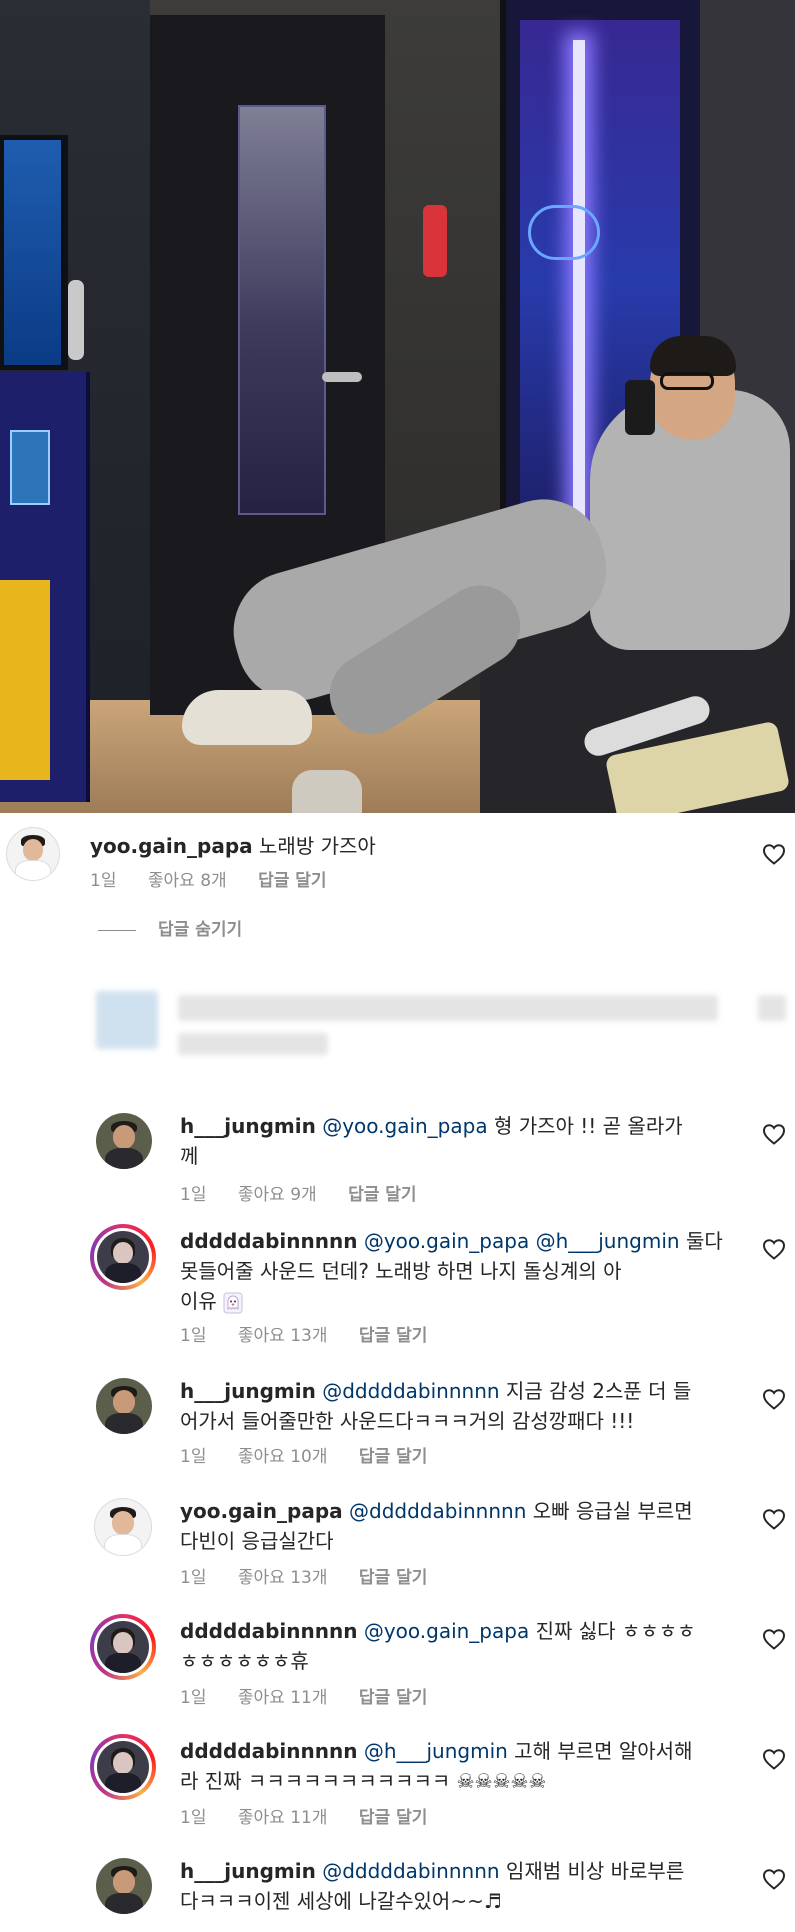 Image resolution: width=795 pixels, height=1932 pixels. I want to click on comment-meta: 1일 좋아요 10개 답글 달기, so click(316, 1457).